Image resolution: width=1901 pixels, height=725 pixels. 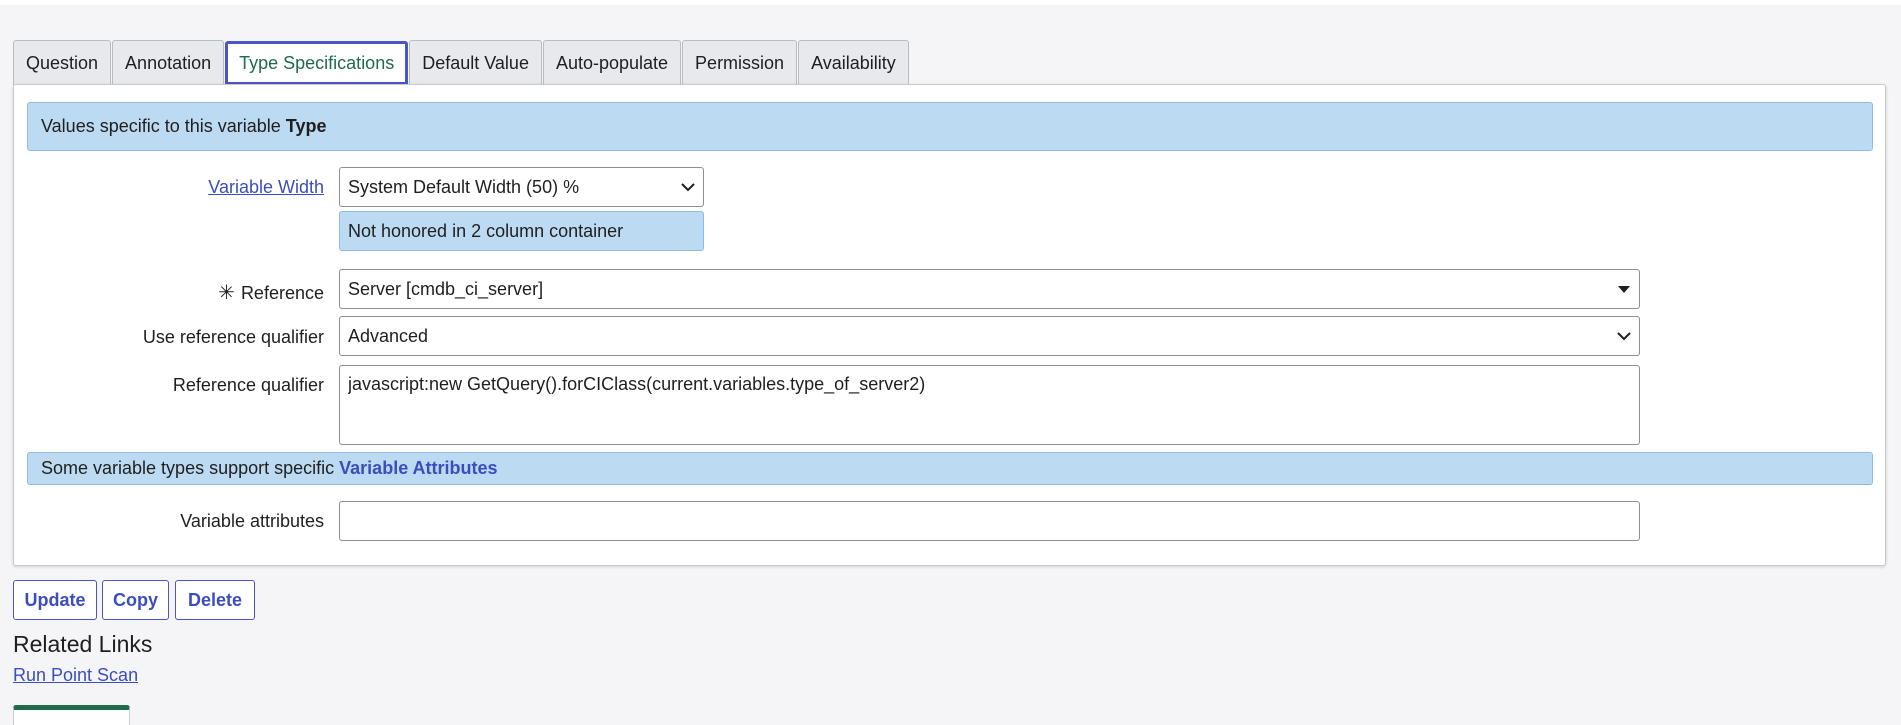 What do you see at coordinates (306, 126) in the screenshot?
I see `type-banner-bold: Type` at bounding box center [306, 126].